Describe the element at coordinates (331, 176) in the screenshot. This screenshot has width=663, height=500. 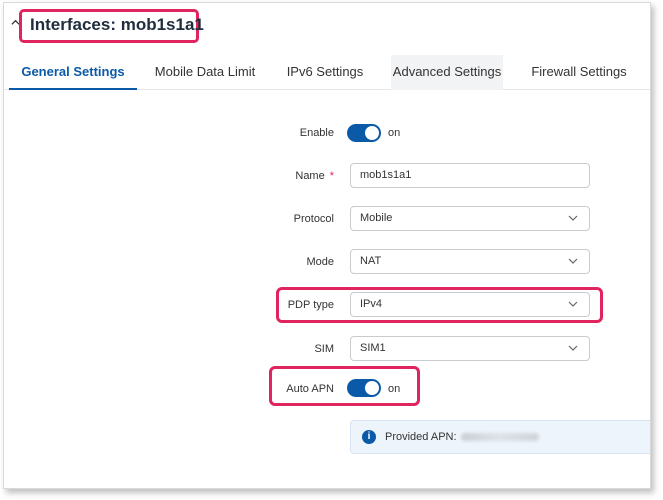
I see `required-mark: *` at that location.